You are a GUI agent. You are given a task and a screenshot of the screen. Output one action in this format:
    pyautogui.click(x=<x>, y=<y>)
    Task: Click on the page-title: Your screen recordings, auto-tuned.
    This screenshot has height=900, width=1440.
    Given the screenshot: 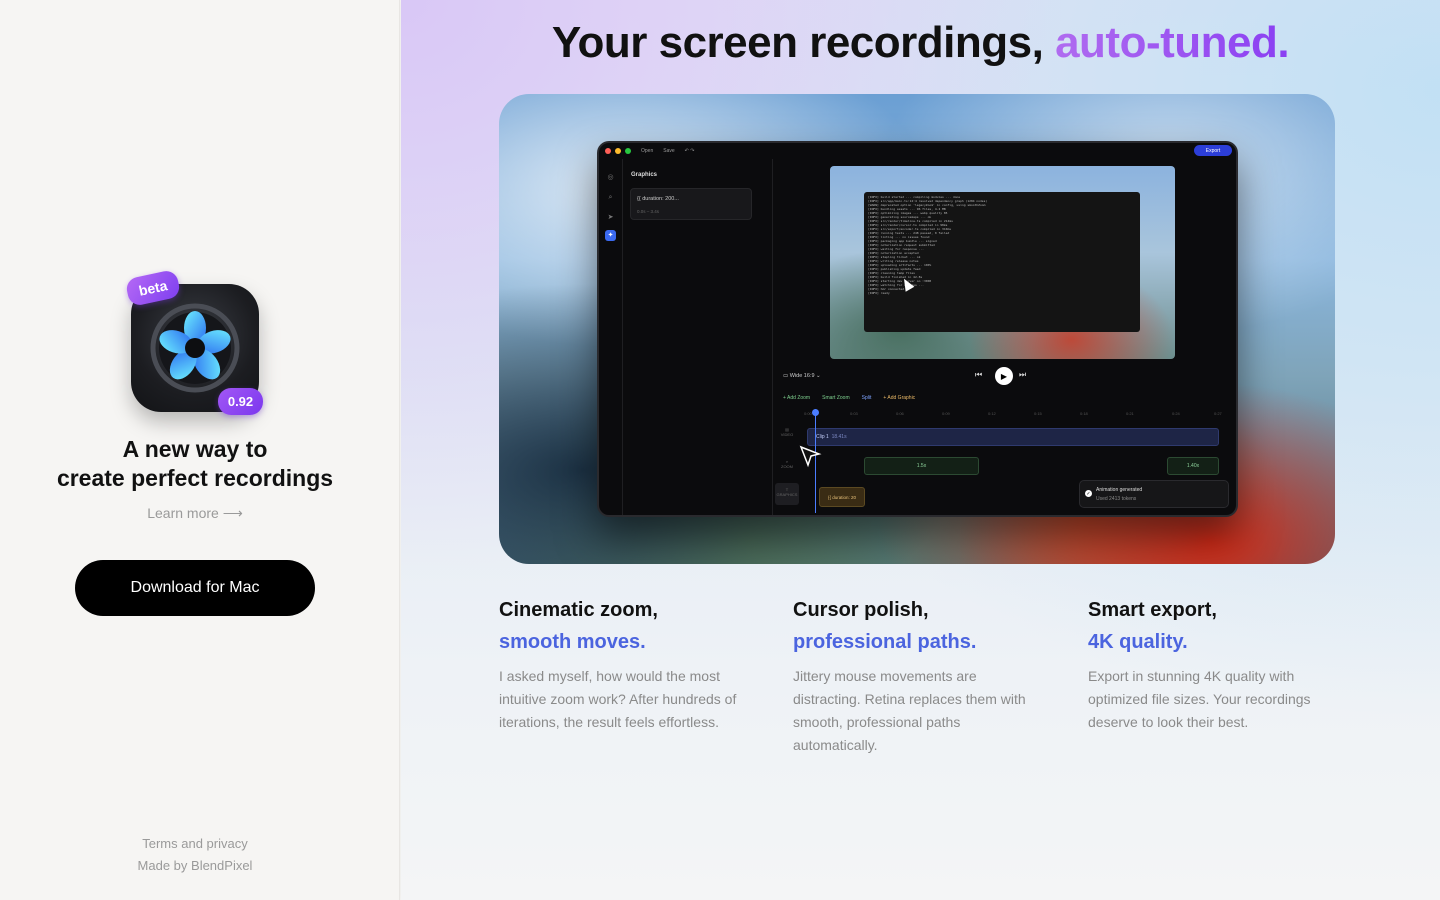 What is the action you would take?
    pyautogui.click(x=920, y=43)
    